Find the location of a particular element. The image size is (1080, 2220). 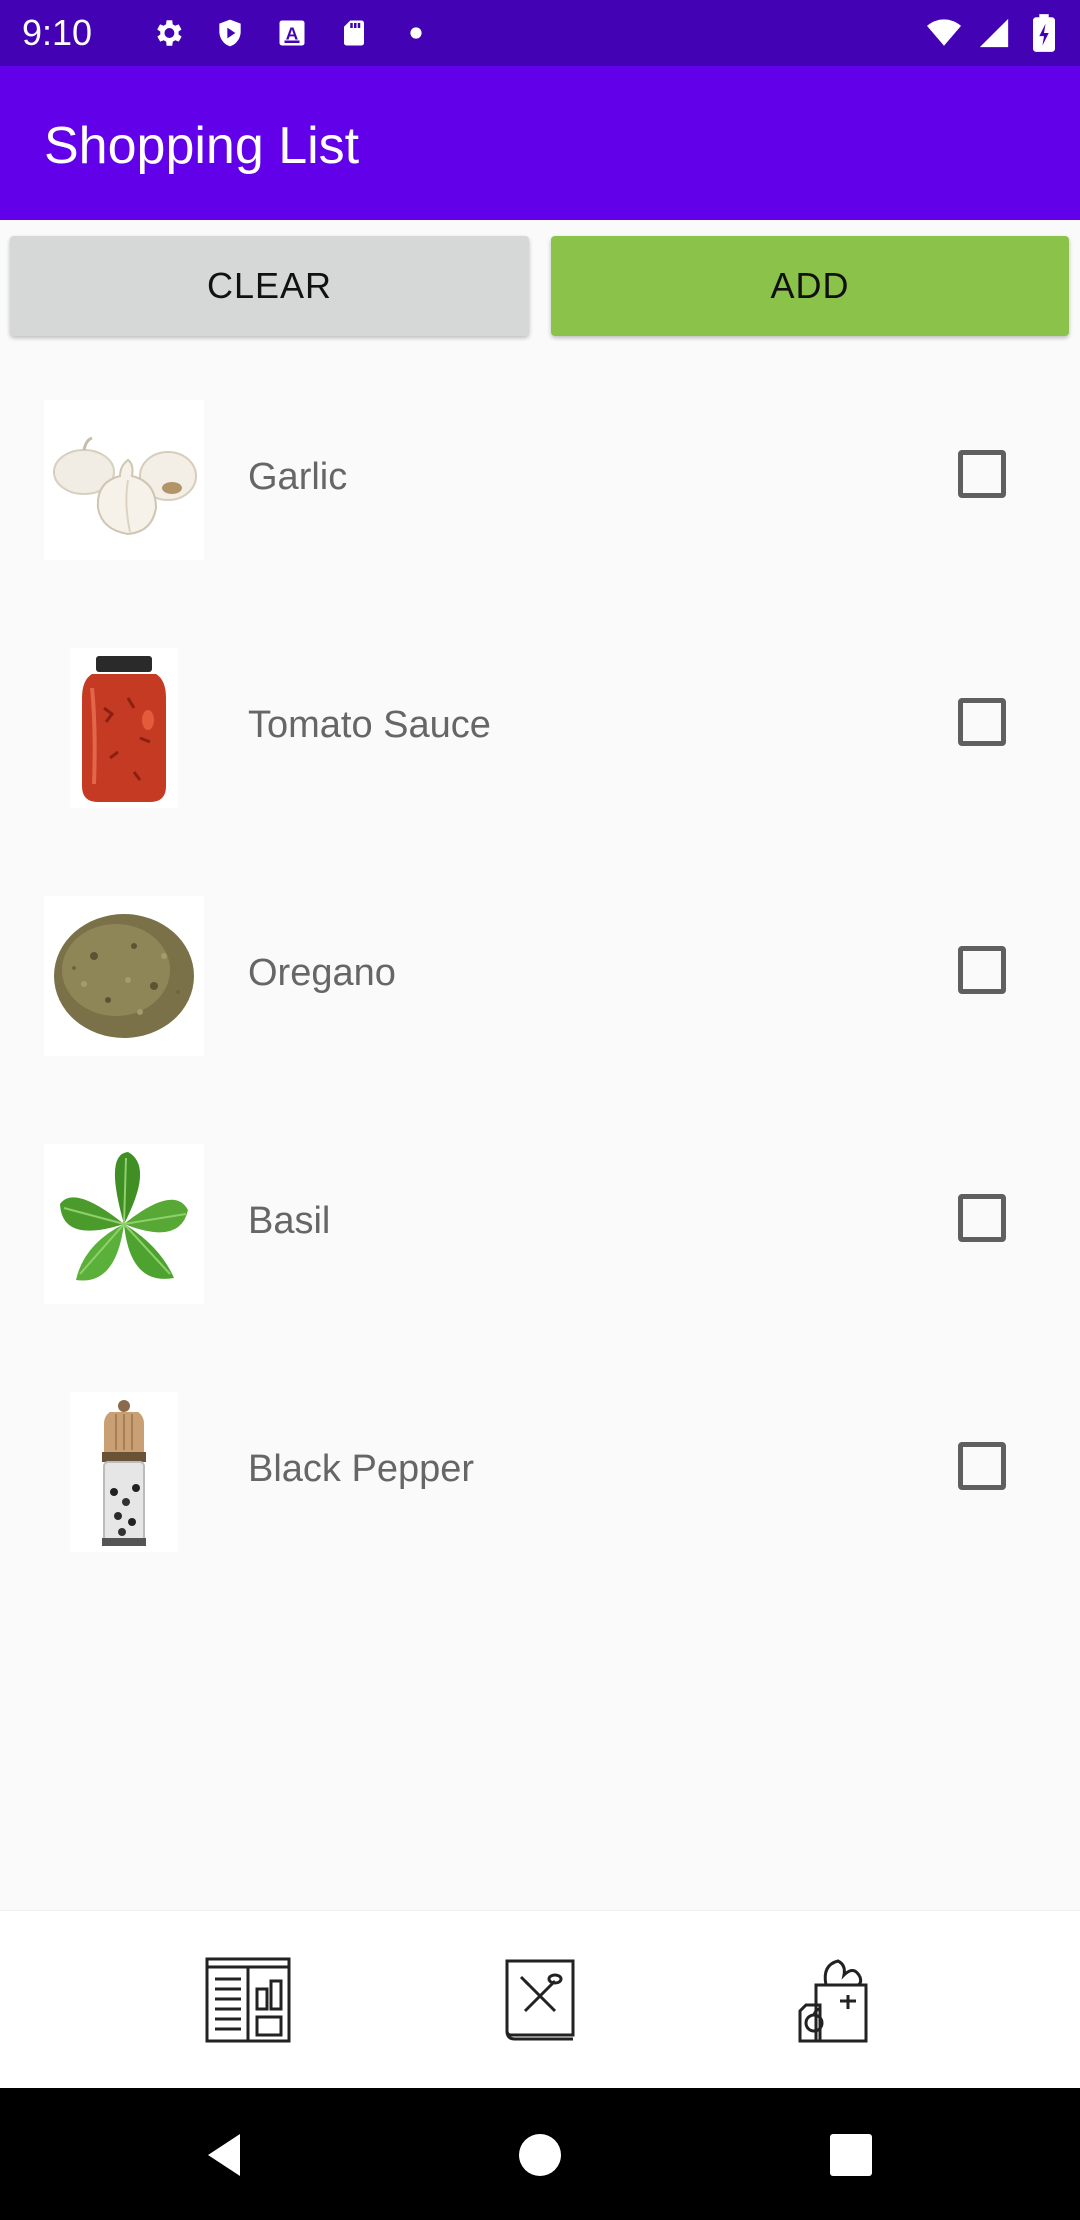

system-navigation-bar is located at coordinates (540, 2154).